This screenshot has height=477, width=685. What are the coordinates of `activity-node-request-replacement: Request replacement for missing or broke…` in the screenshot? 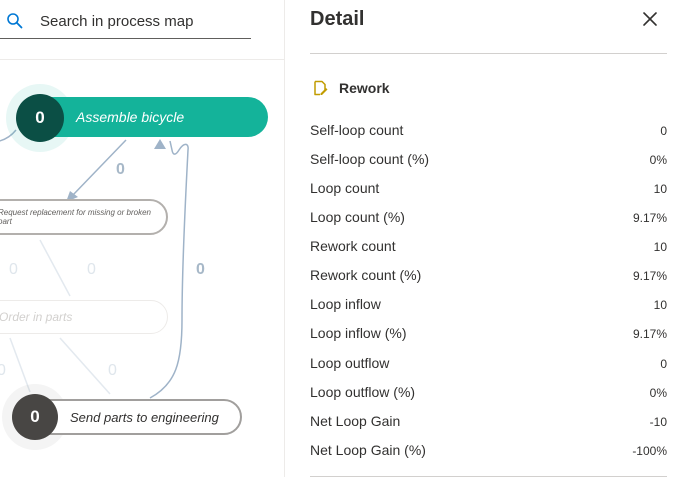 It's located at (84, 217).